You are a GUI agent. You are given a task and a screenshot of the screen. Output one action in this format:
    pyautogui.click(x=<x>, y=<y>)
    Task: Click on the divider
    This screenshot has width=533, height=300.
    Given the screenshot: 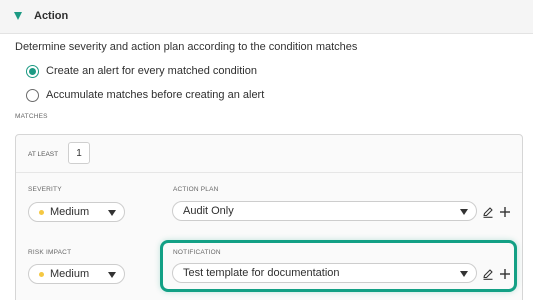 What is the action you would take?
    pyautogui.click(x=269, y=172)
    